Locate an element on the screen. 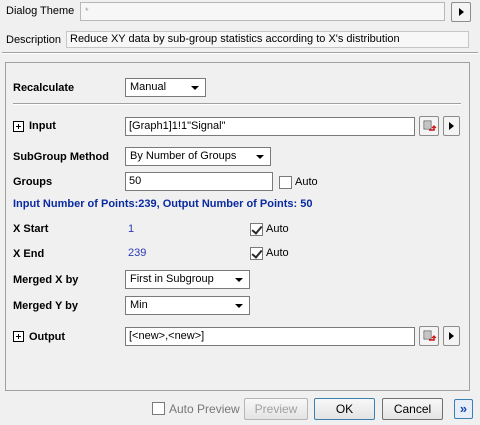  groups-label: Groups is located at coordinates (33, 182).